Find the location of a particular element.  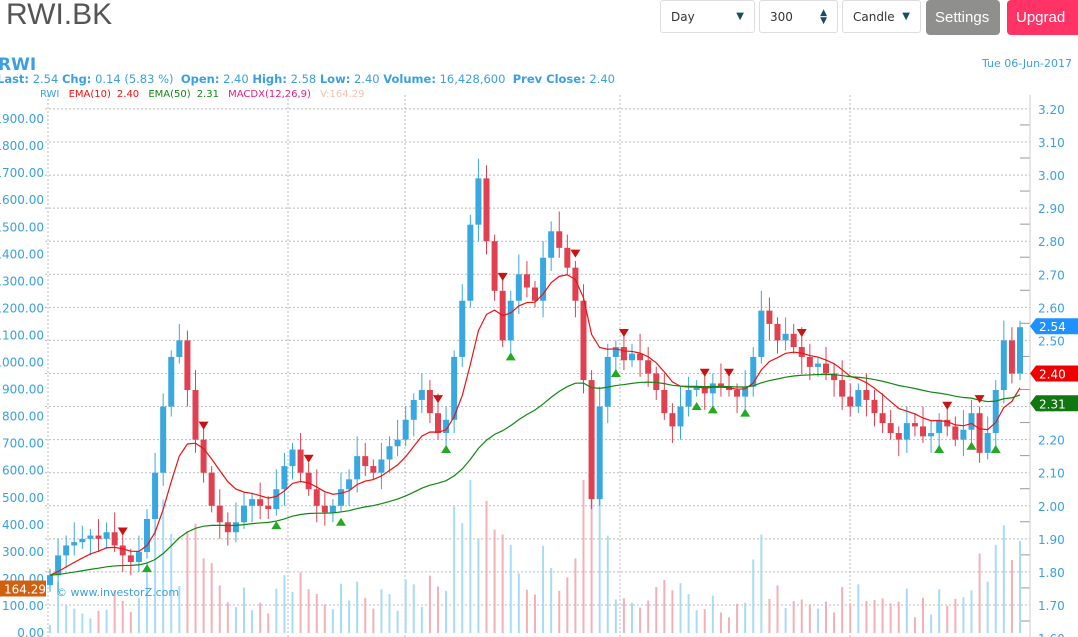

left-axis-tick: 600.00 is located at coordinates (23, 471).